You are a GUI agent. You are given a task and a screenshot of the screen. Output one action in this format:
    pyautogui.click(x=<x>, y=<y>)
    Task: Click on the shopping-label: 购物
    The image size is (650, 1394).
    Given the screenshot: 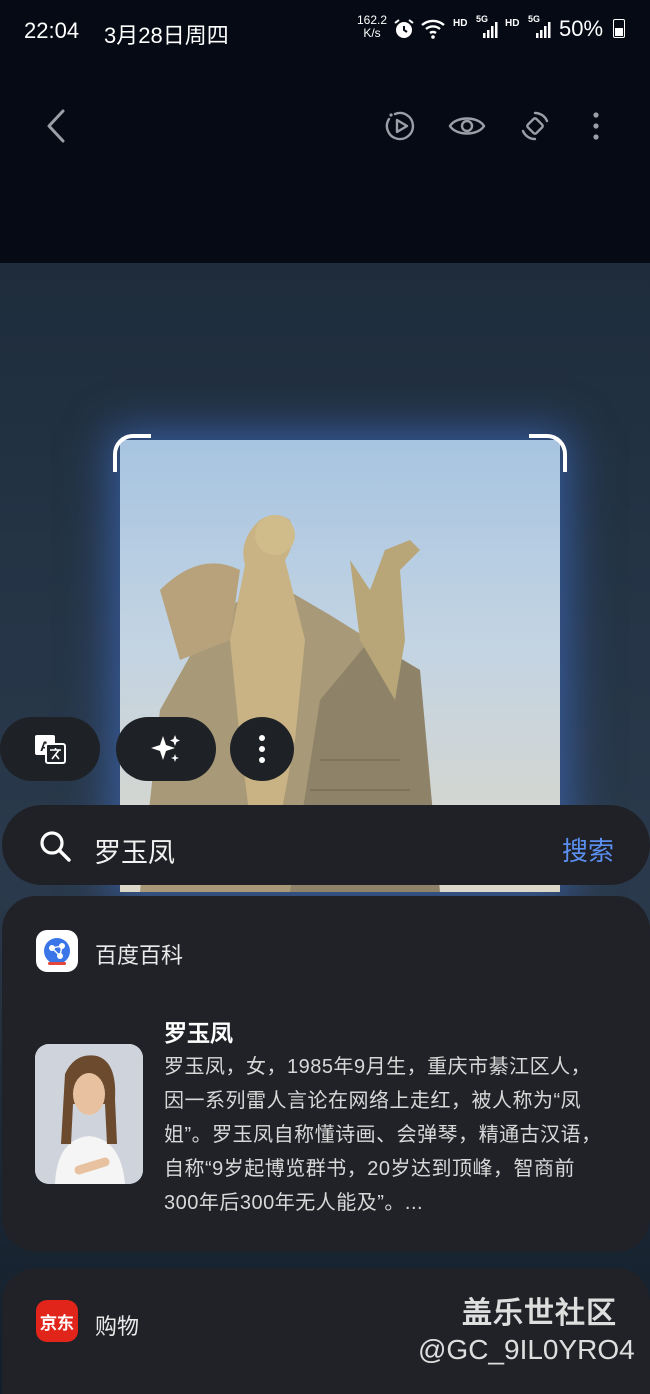 What is the action you would take?
    pyautogui.click(x=117, y=1326)
    